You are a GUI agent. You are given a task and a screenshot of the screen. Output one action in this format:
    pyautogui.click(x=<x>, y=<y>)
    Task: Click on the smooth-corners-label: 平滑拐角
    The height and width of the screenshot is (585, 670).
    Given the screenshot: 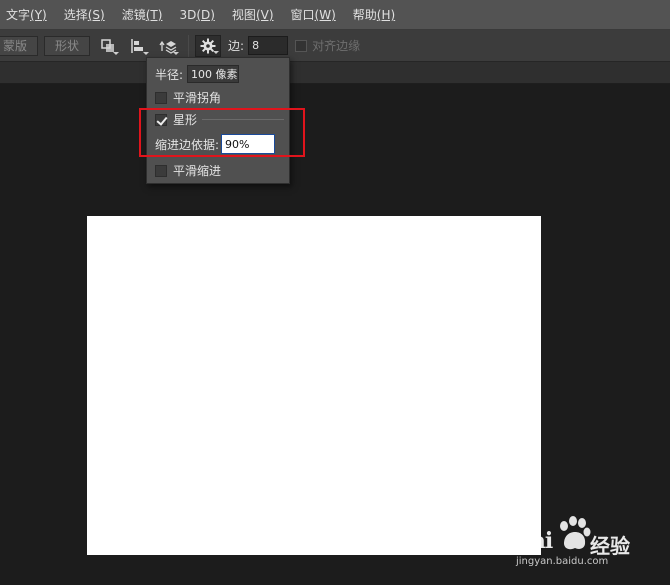 What is the action you would take?
    pyautogui.click(x=197, y=98)
    